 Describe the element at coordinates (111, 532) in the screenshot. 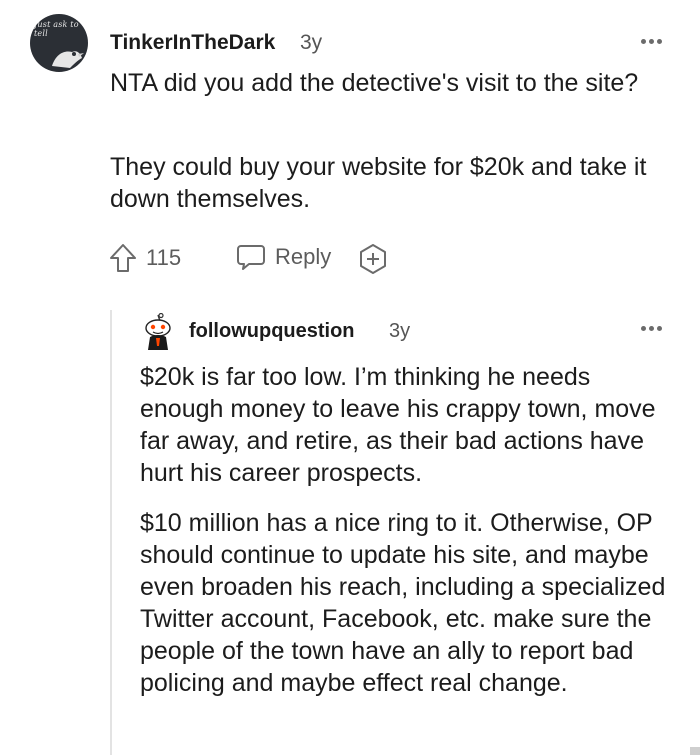

I see `thread-line` at that location.